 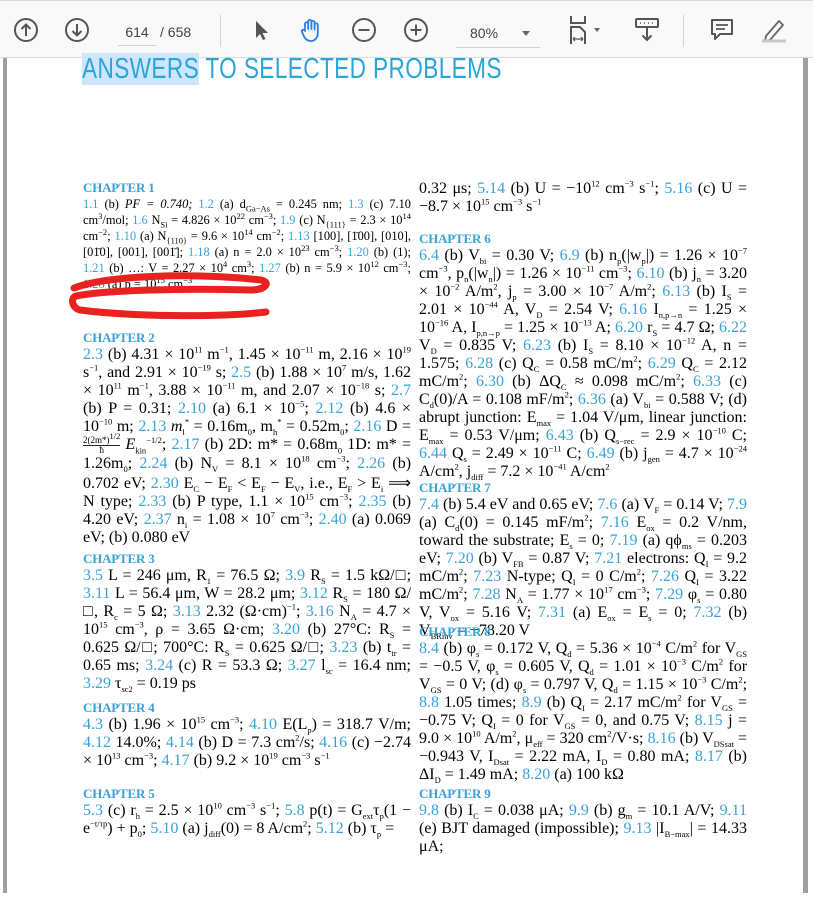 What do you see at coordinates (145, 611) in the screenshot?
I see `answer-text: = 5 Ω;` at bounding box center [145, 611].